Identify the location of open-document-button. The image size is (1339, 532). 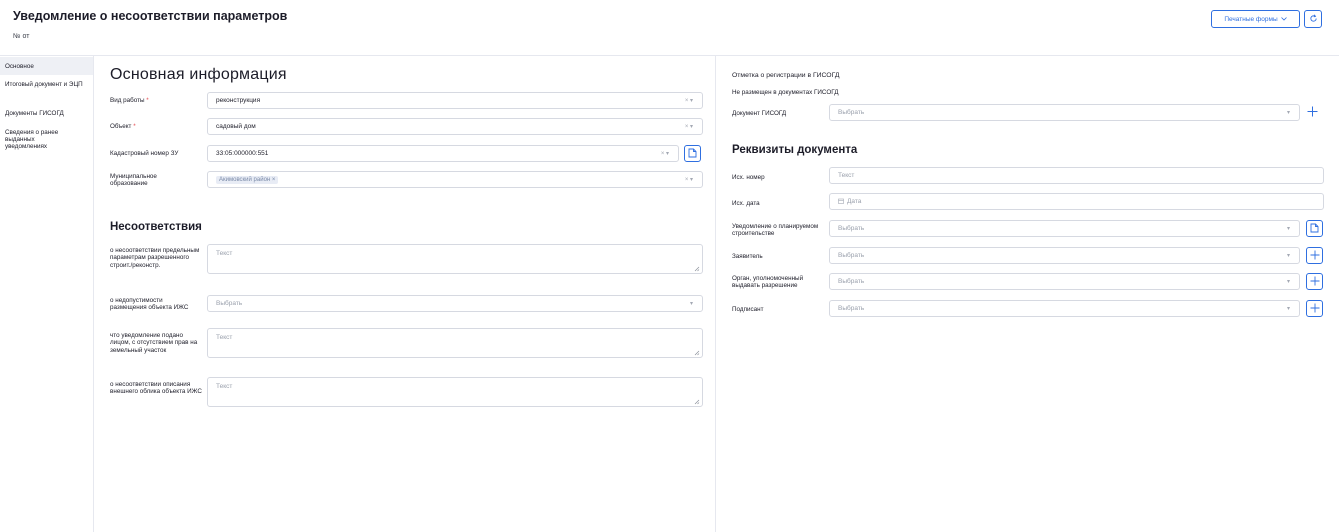
(692, 153).